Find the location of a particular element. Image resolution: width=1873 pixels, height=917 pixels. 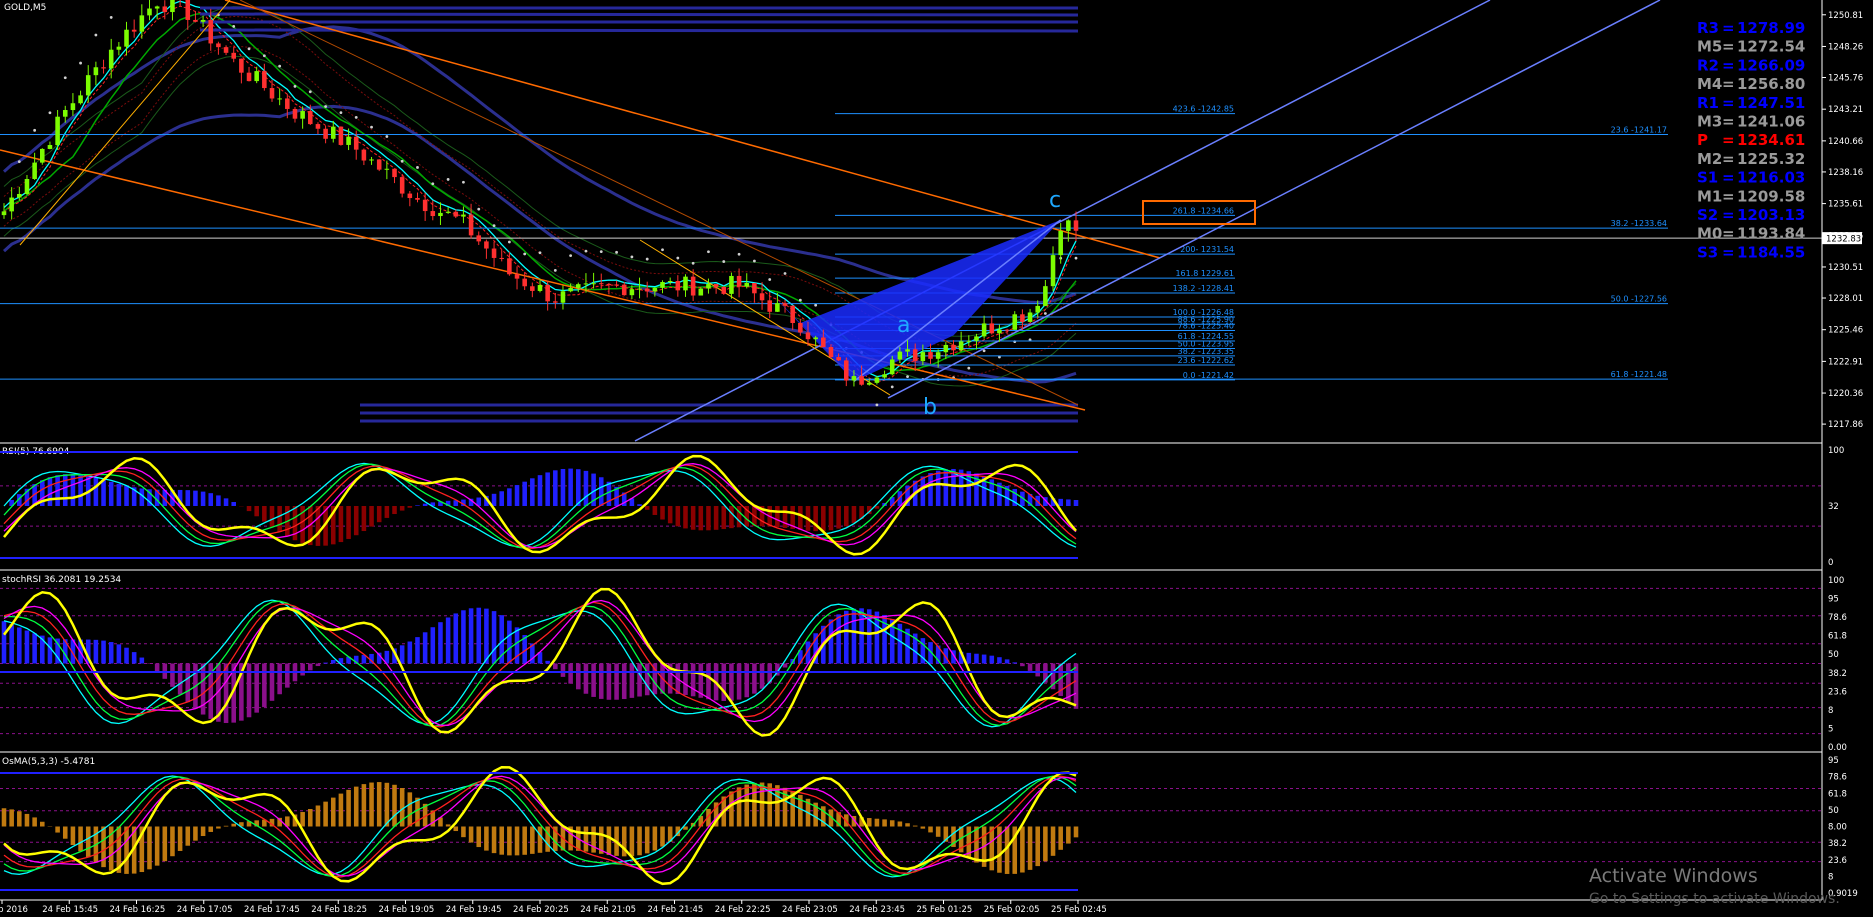

time-tick-label: 24 Feb 21:05 is located at coordinates (608, 910).